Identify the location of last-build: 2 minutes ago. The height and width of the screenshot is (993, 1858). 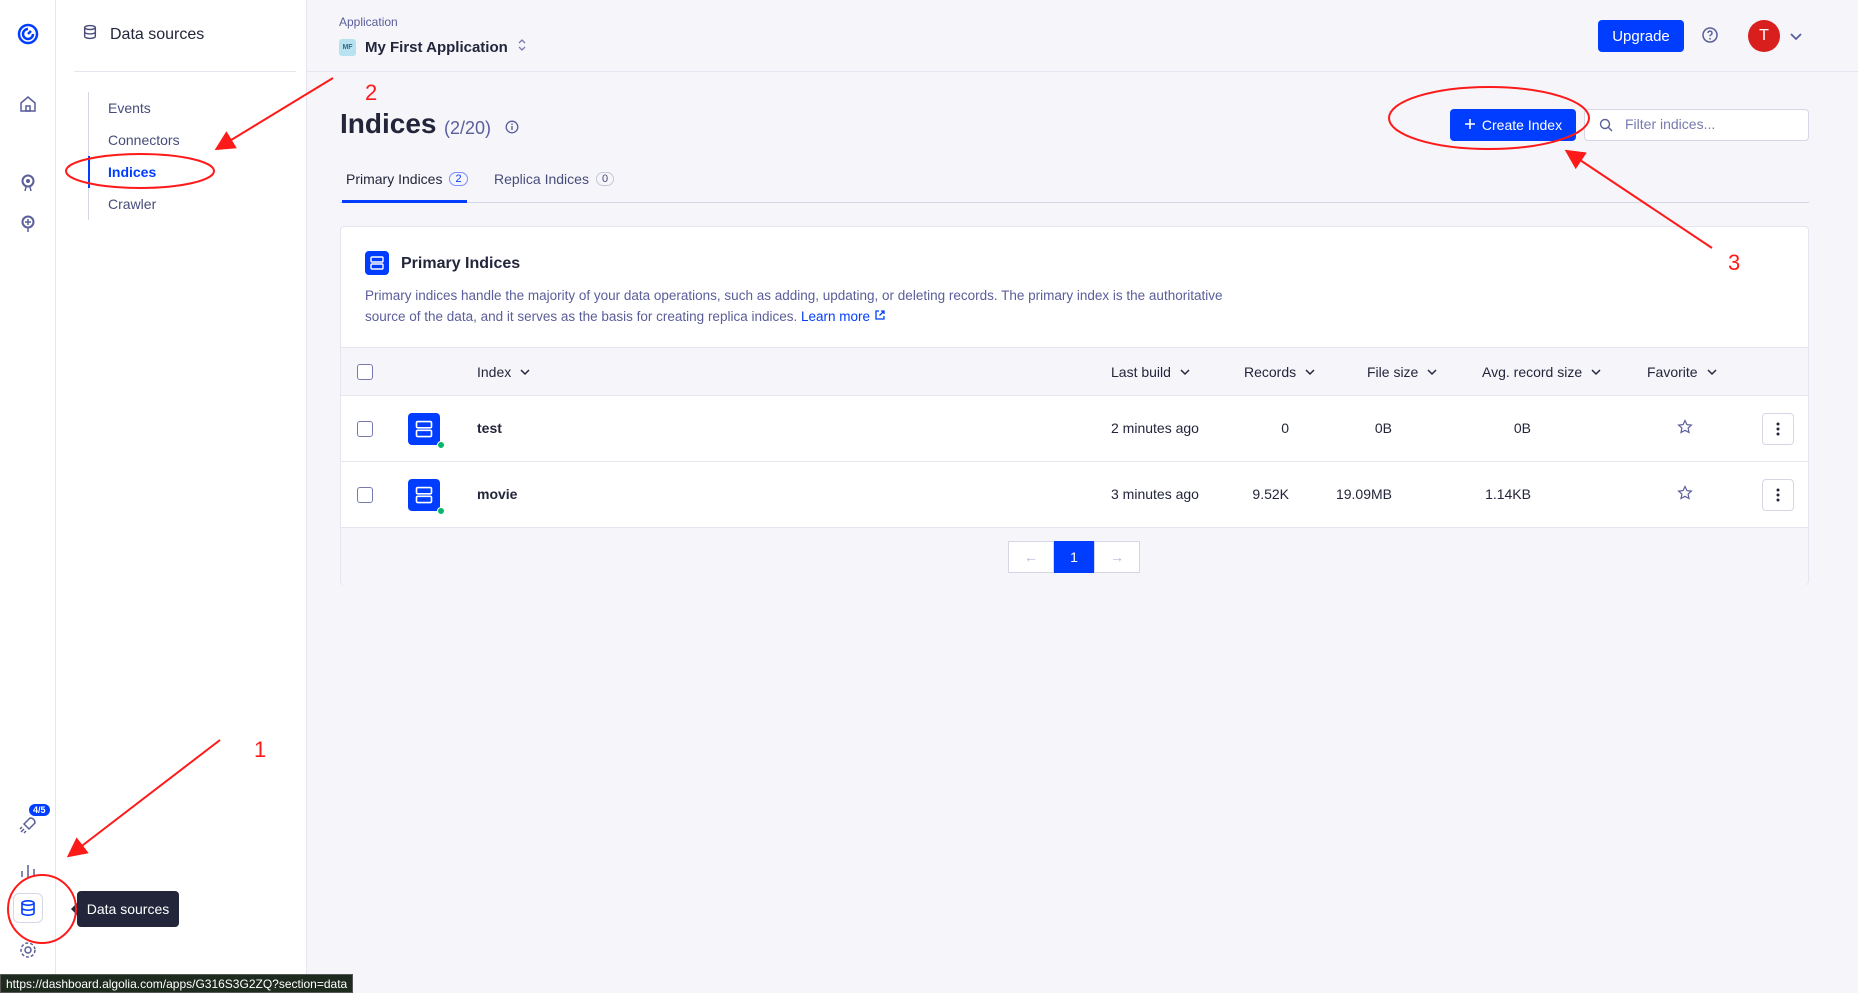
(1155, 428).